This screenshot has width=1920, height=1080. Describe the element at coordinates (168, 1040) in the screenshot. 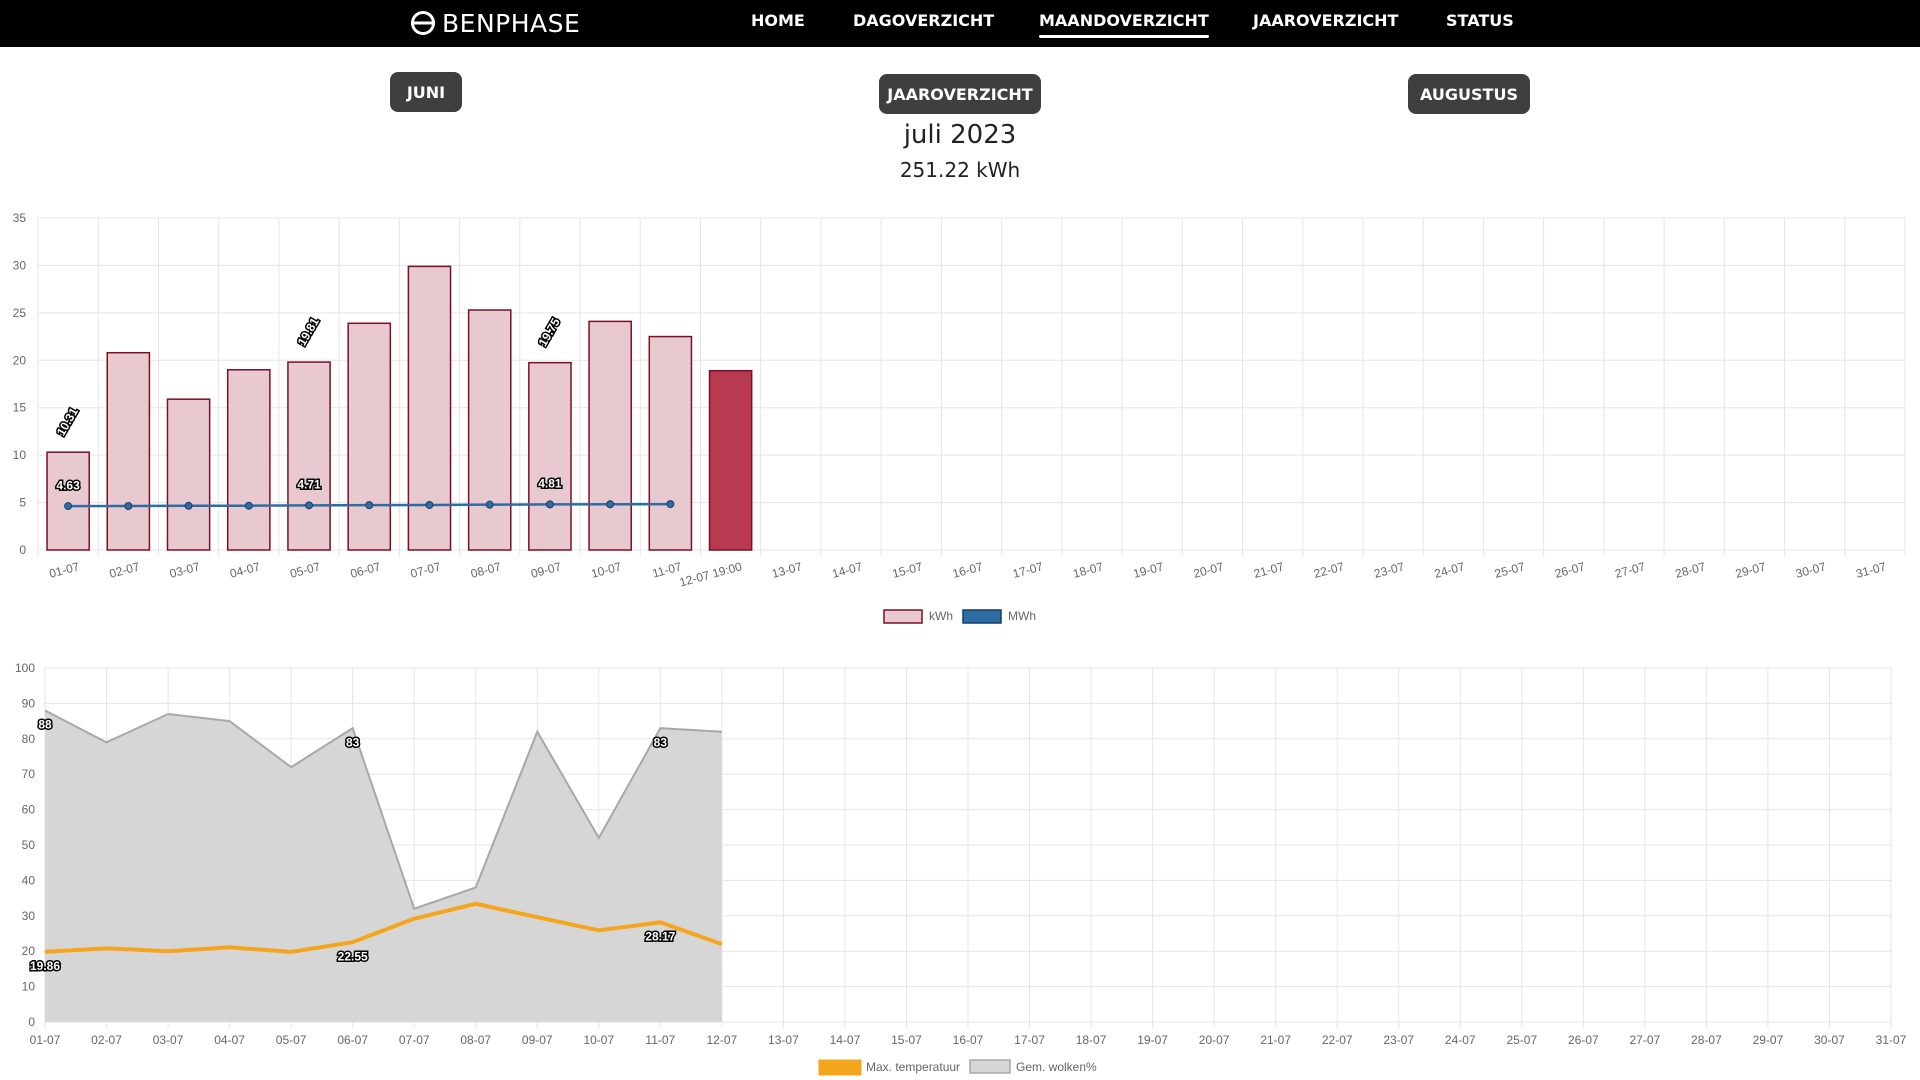

I see `x-tick-label: 03-07` at that location.